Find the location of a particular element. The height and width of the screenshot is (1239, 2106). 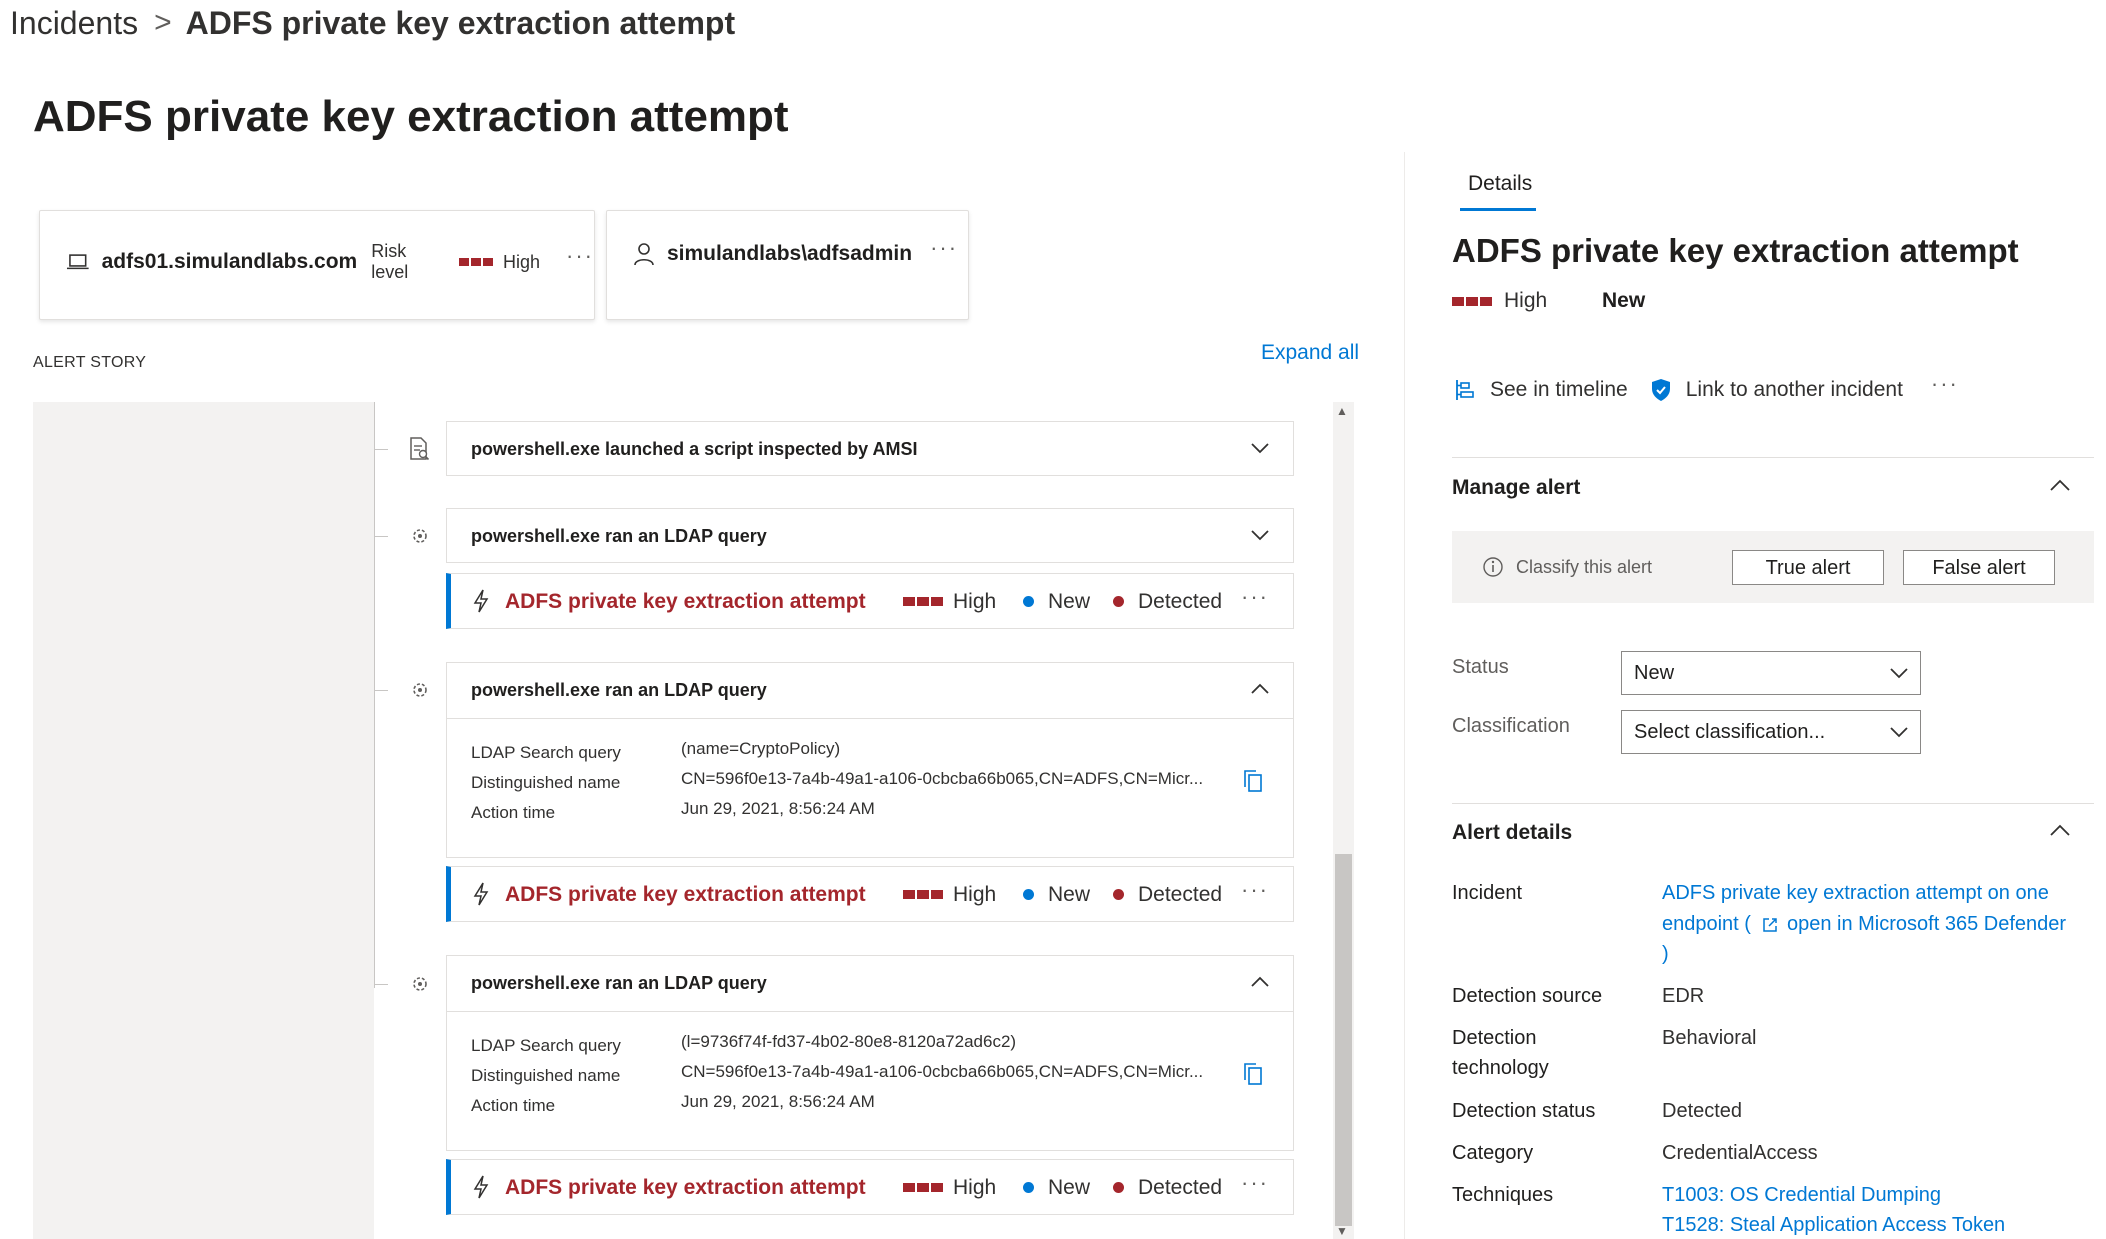

classify-label: Classify this alert is located at coordinates (1567, 567).